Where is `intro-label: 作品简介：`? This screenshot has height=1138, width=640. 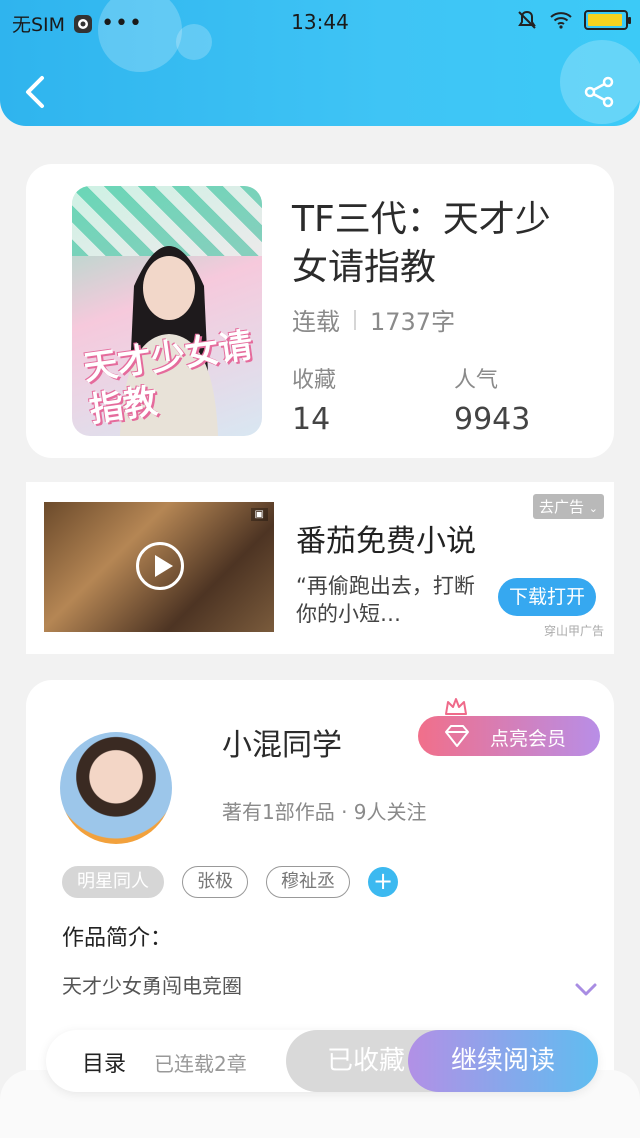 intro-label: 作品简介： is located at coordinates (117, 938).